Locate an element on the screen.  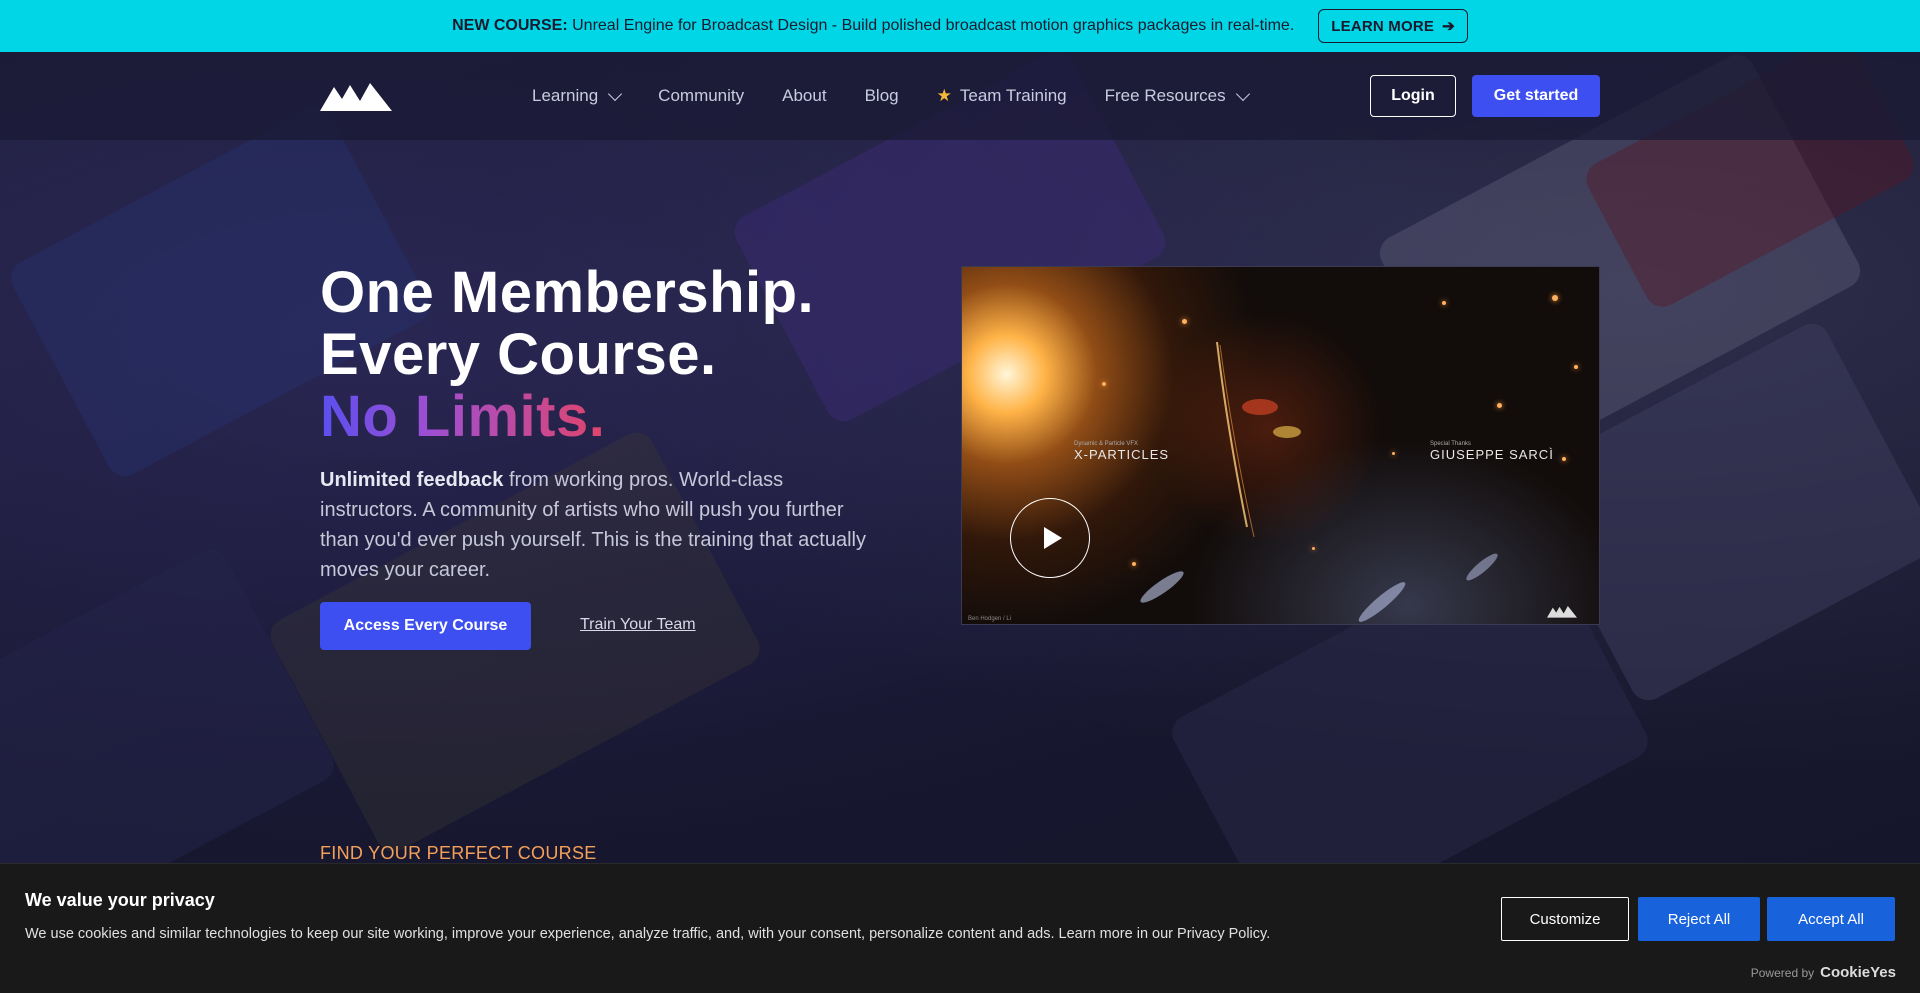
nav-item-blog: Blog is located at coordinates (882, 96).